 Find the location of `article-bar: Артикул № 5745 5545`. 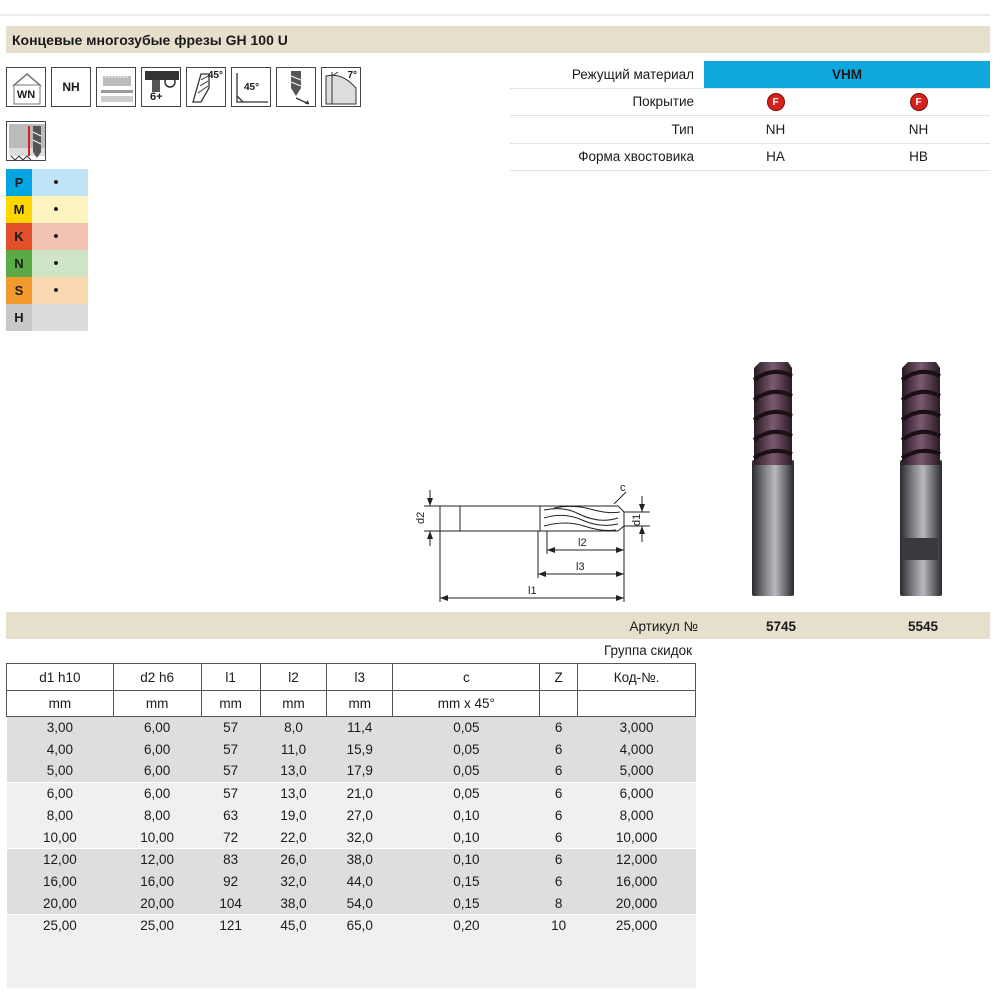

article-bar: Артикул № 5745 5545 is located at coordinates (498, 625).